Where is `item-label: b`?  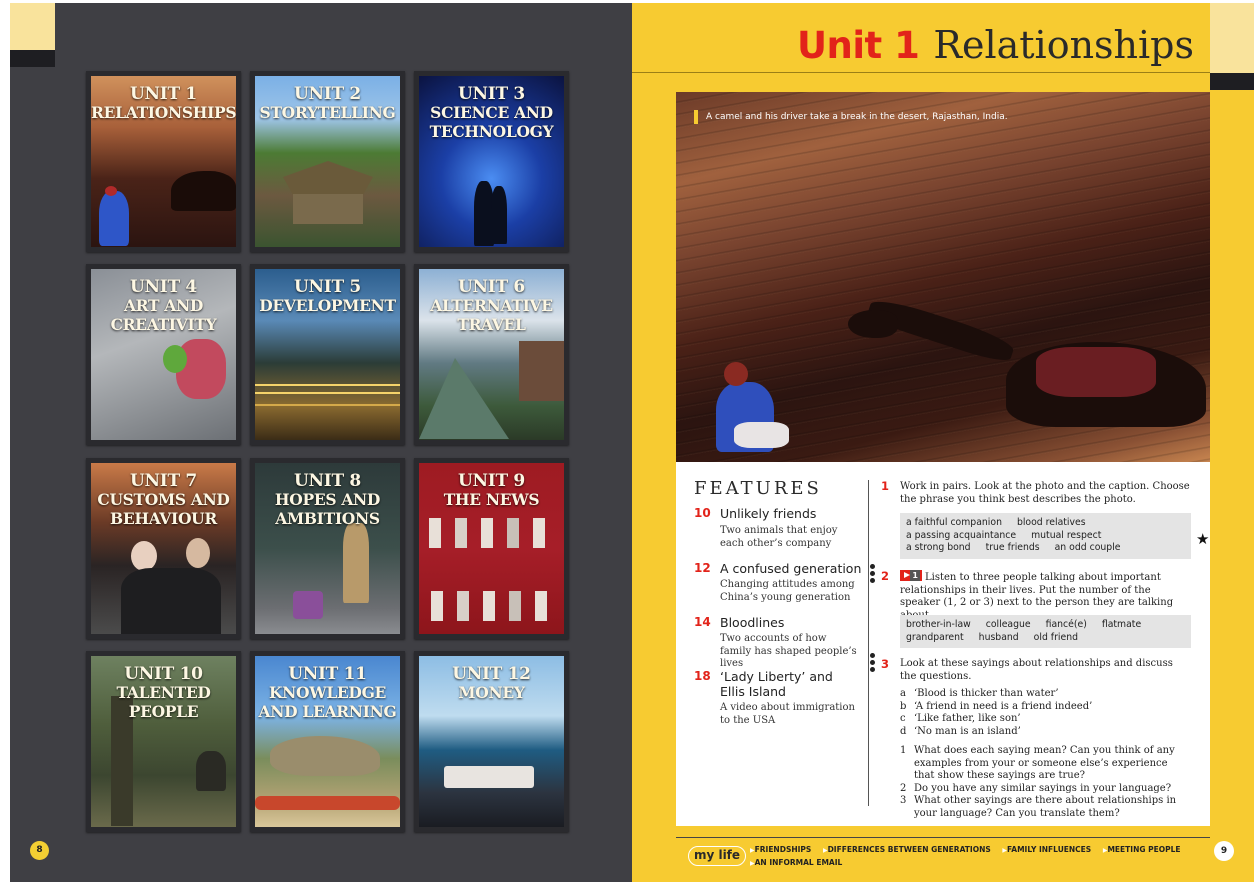 item-label: b is located at coordinates (903, 706).